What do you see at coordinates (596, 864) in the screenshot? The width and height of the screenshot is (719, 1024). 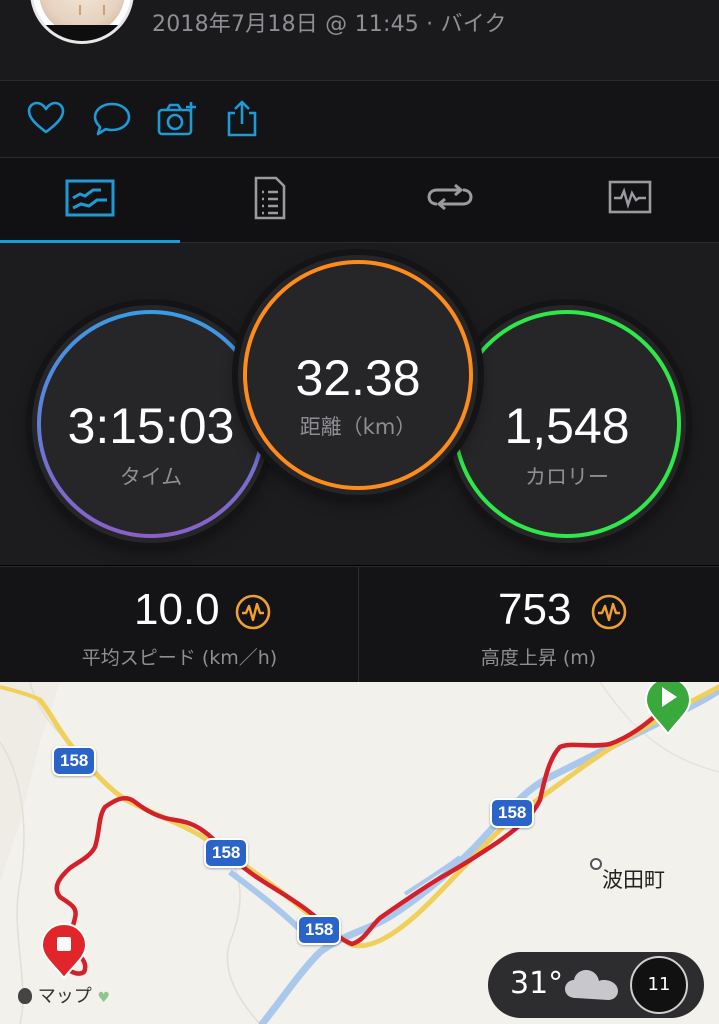 I see `place-marker` at bounding box center [596, 864].